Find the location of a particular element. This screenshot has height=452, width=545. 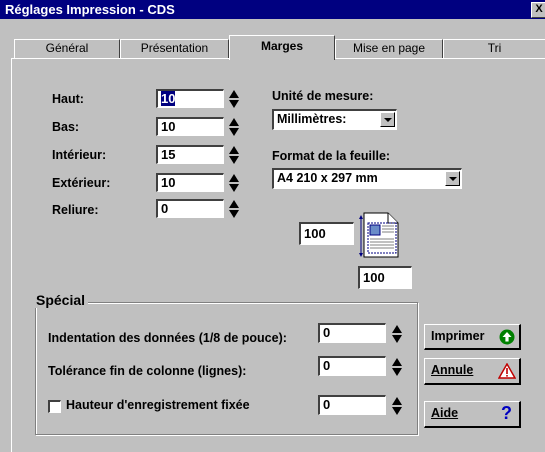

unit-select: Millimètres: is located at coordinates (334, 119).